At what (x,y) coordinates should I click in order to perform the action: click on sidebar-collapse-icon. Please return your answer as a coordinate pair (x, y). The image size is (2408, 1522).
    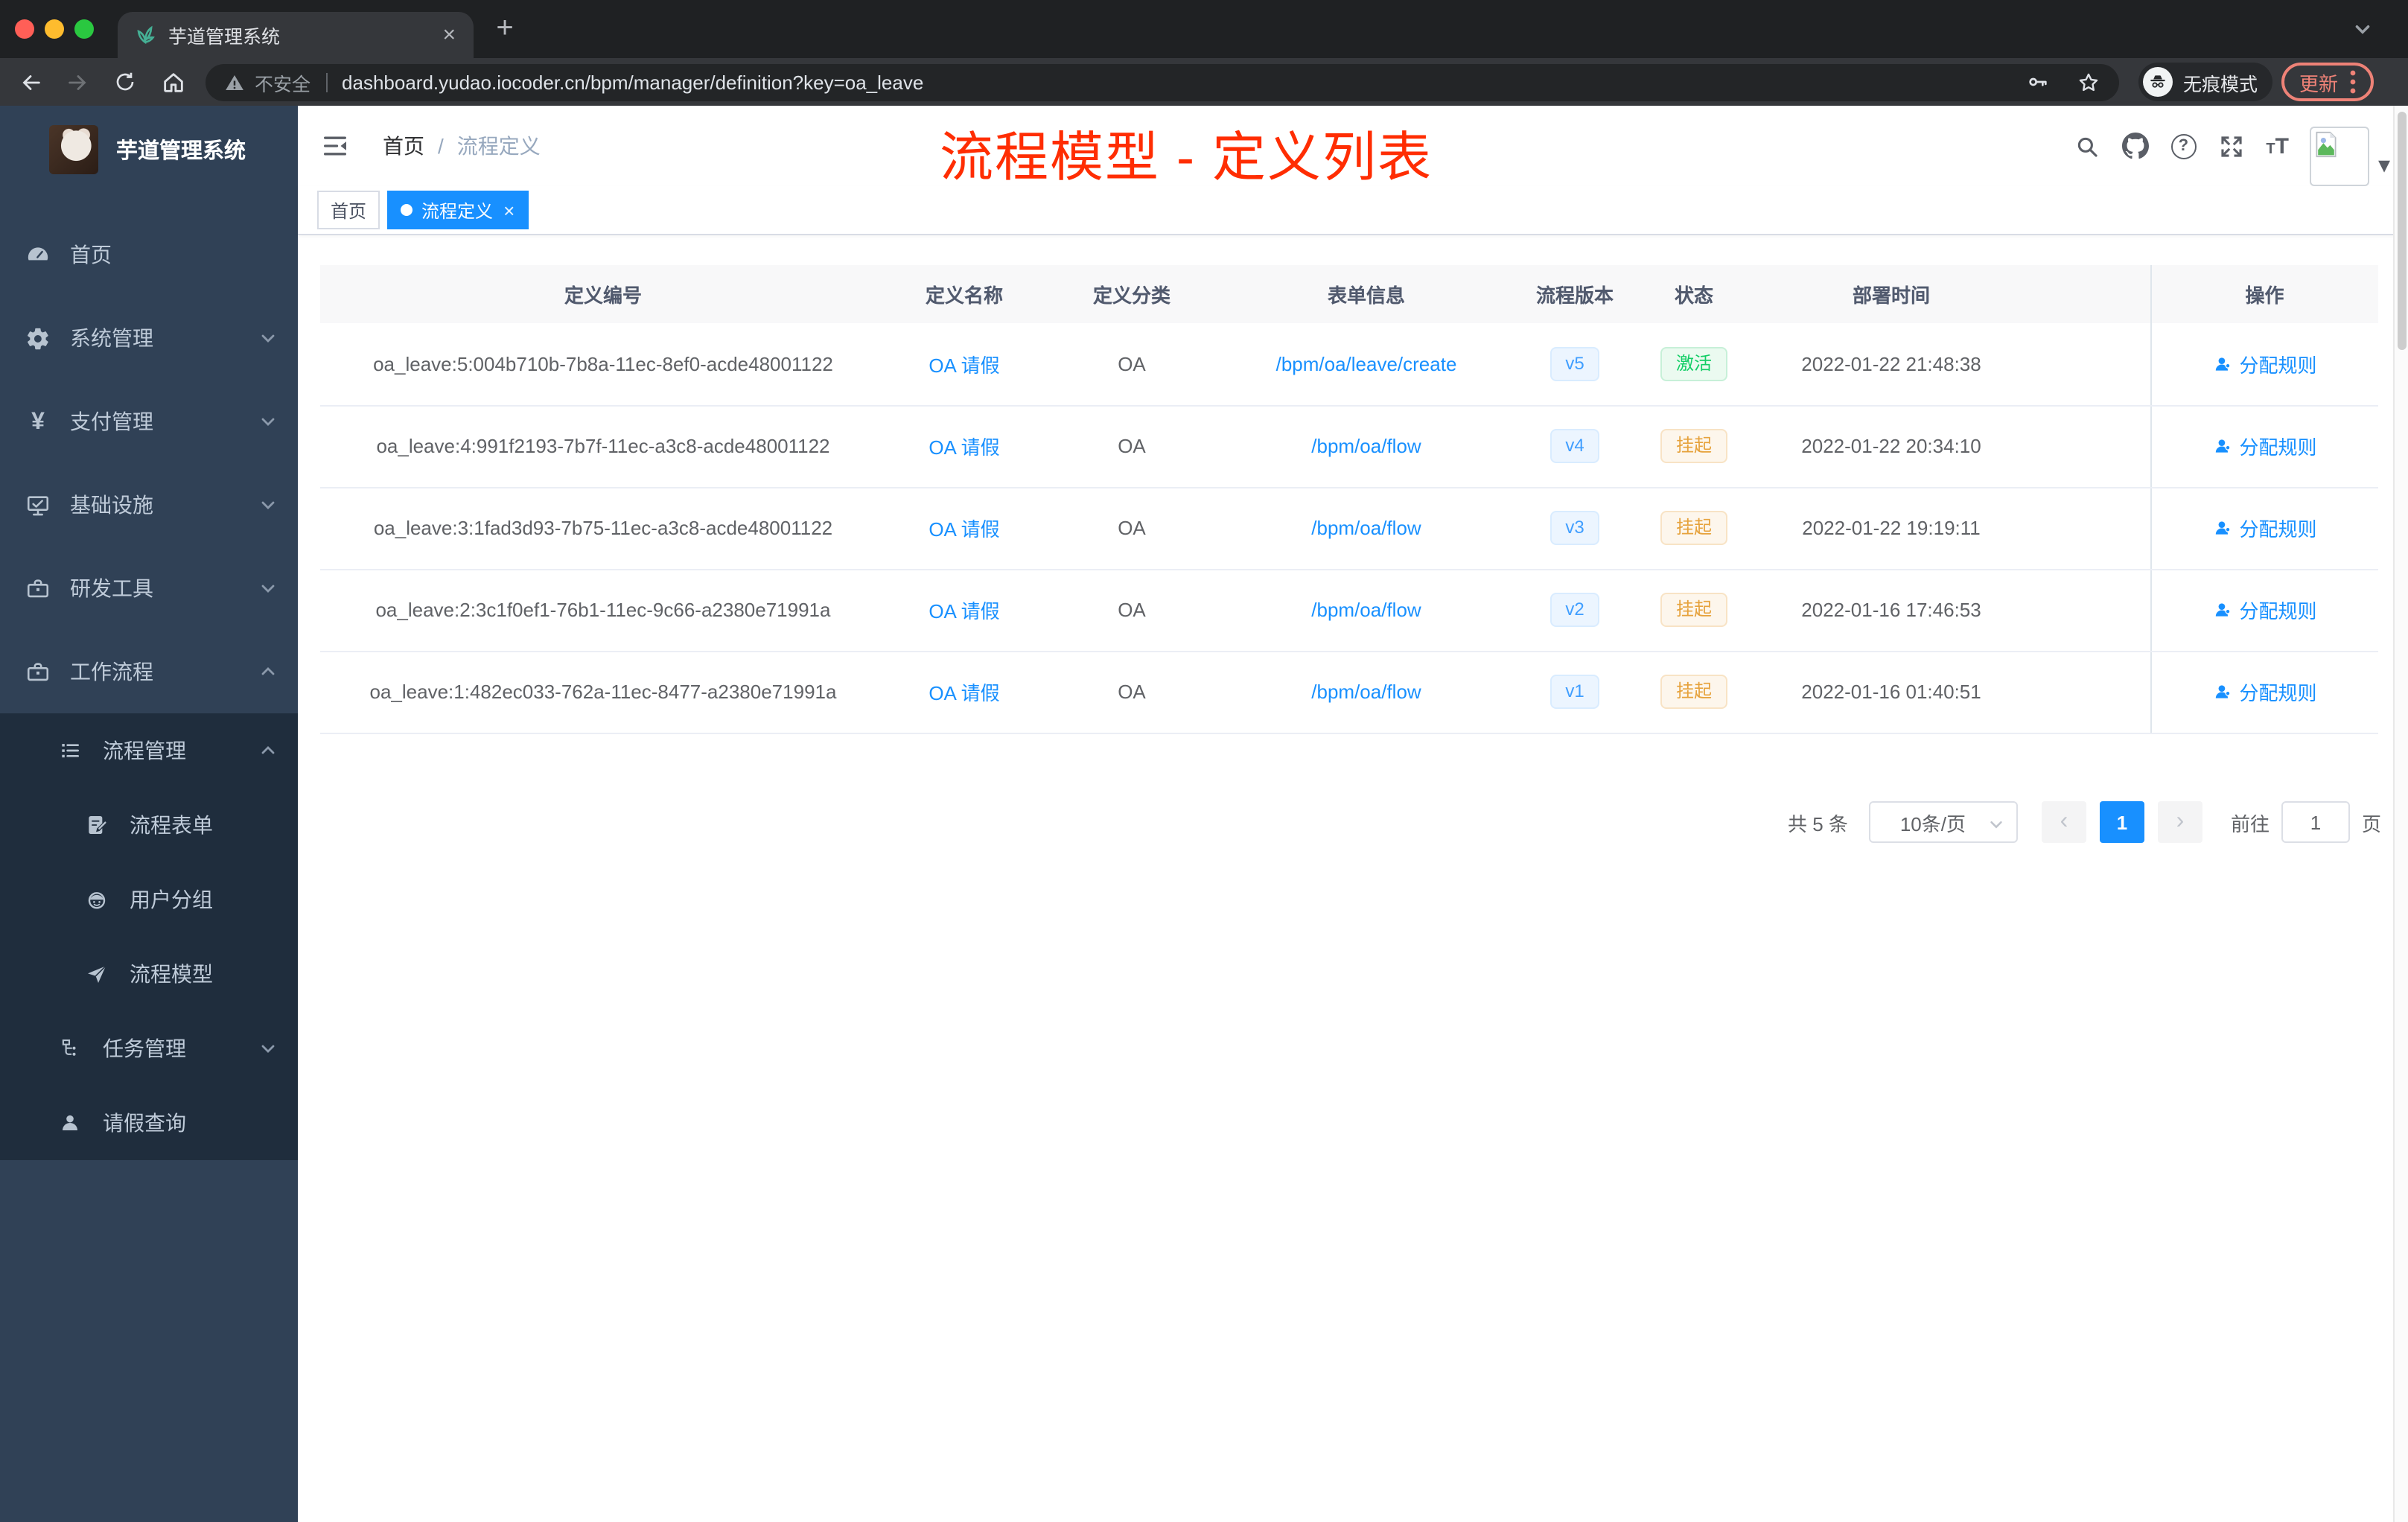
    Looking at the image, I should click on (335, 146).